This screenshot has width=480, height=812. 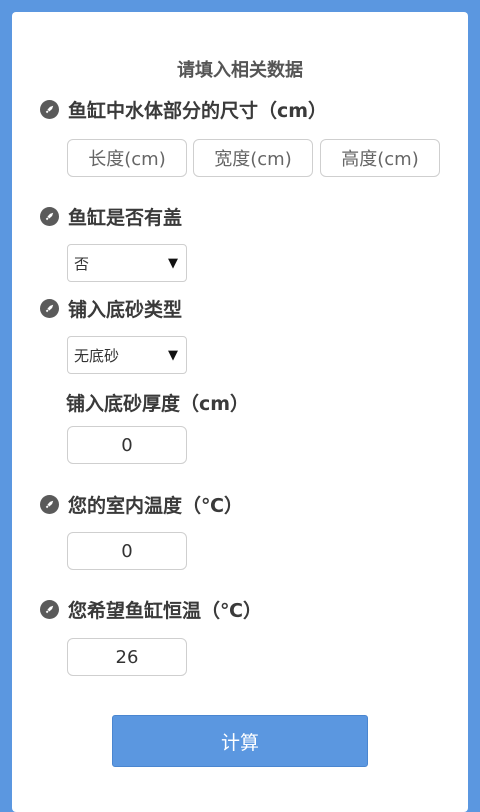 I want to click on length-input: 长度(cm), so click(x=127, y=158).